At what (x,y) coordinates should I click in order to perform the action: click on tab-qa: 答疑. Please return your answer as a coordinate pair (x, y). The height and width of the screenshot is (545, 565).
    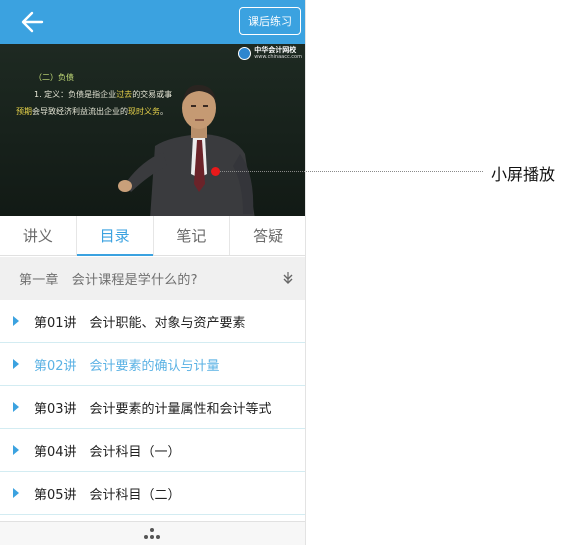
    Looking at the image, I should click on (267, 235).